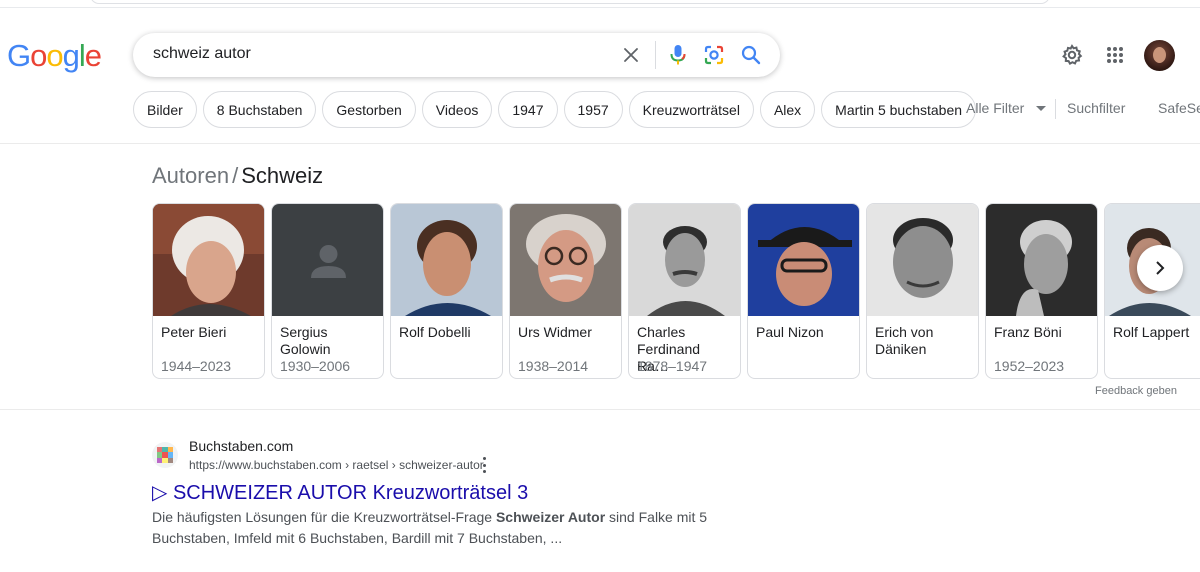 This screenshot has width=1200, height=572. I want to click on author-card: Peter Bieri 1944–2023, so click(208, 291).